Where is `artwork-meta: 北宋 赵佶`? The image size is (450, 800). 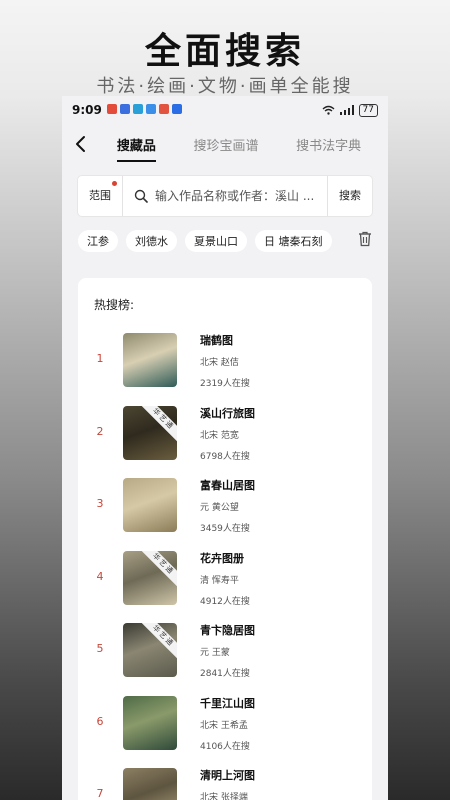 artwork-meta: 北宋 赵佶 is located at coordinates (219, 363).